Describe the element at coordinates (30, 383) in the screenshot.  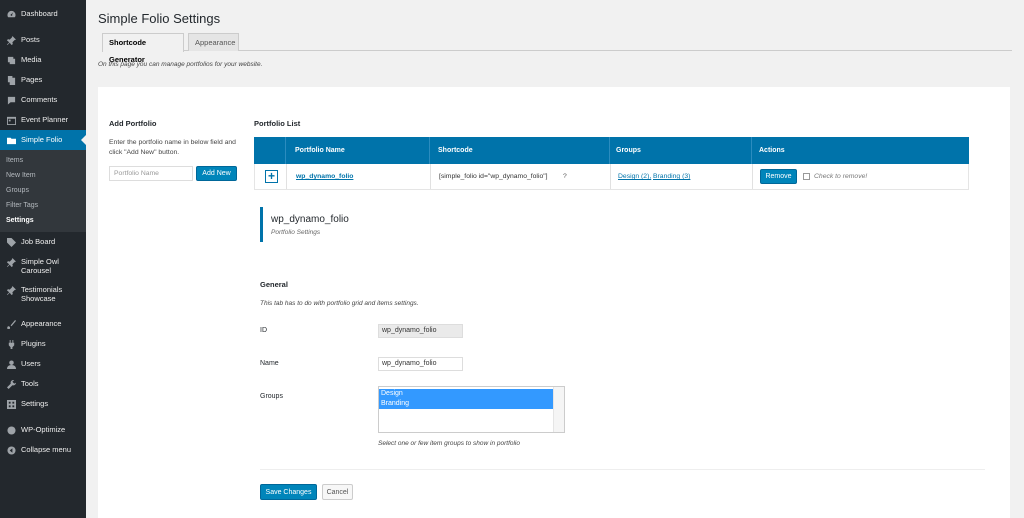
I see `menu-label: Tools` at that location.